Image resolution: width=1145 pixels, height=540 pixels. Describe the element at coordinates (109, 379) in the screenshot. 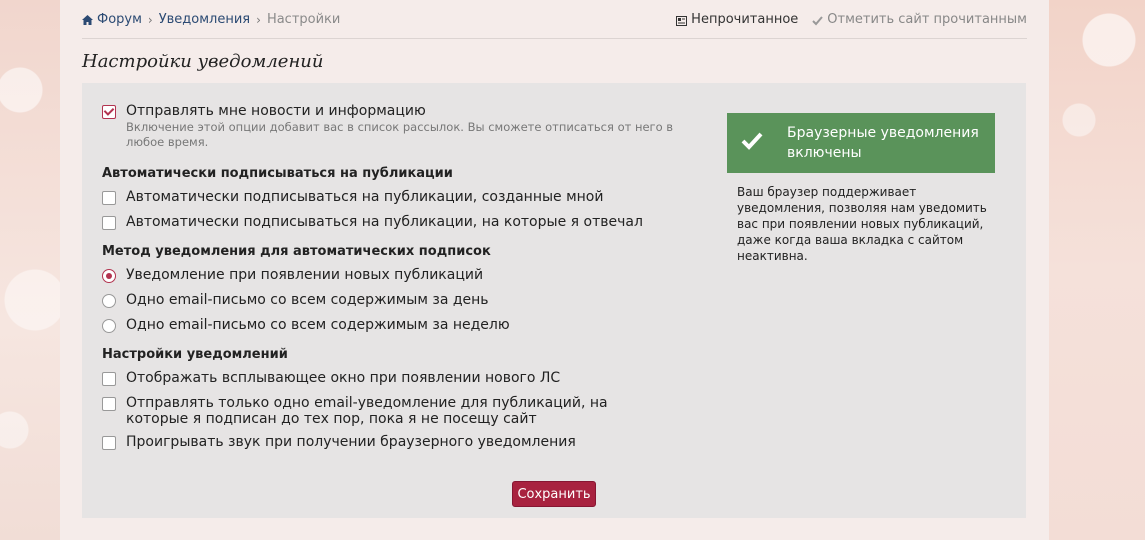

I see `popup-pm-checkbox` at that location.